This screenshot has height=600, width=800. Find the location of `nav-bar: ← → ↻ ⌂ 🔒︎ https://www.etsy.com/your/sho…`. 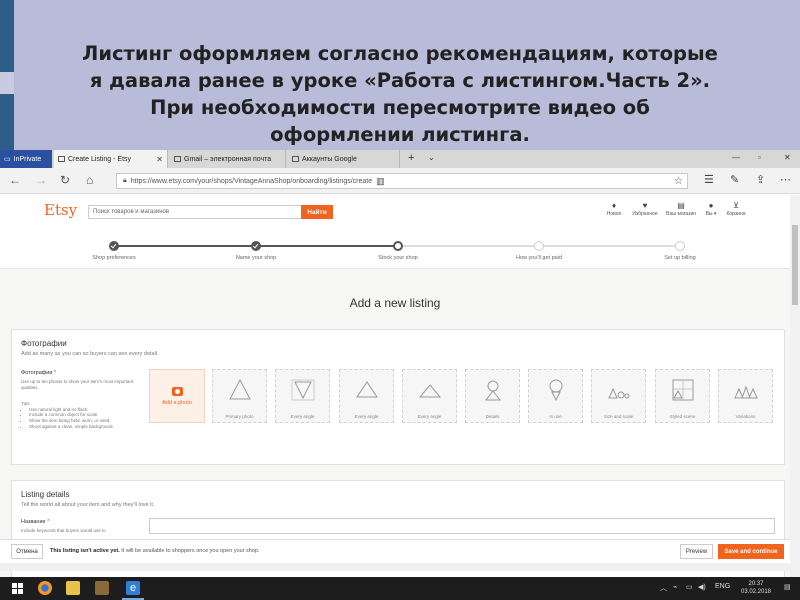

nav-bar: ← → ↻ ⌂ 🔒︎ https://www.etsy.com/your/sho… is located at coordinates (400, 181).